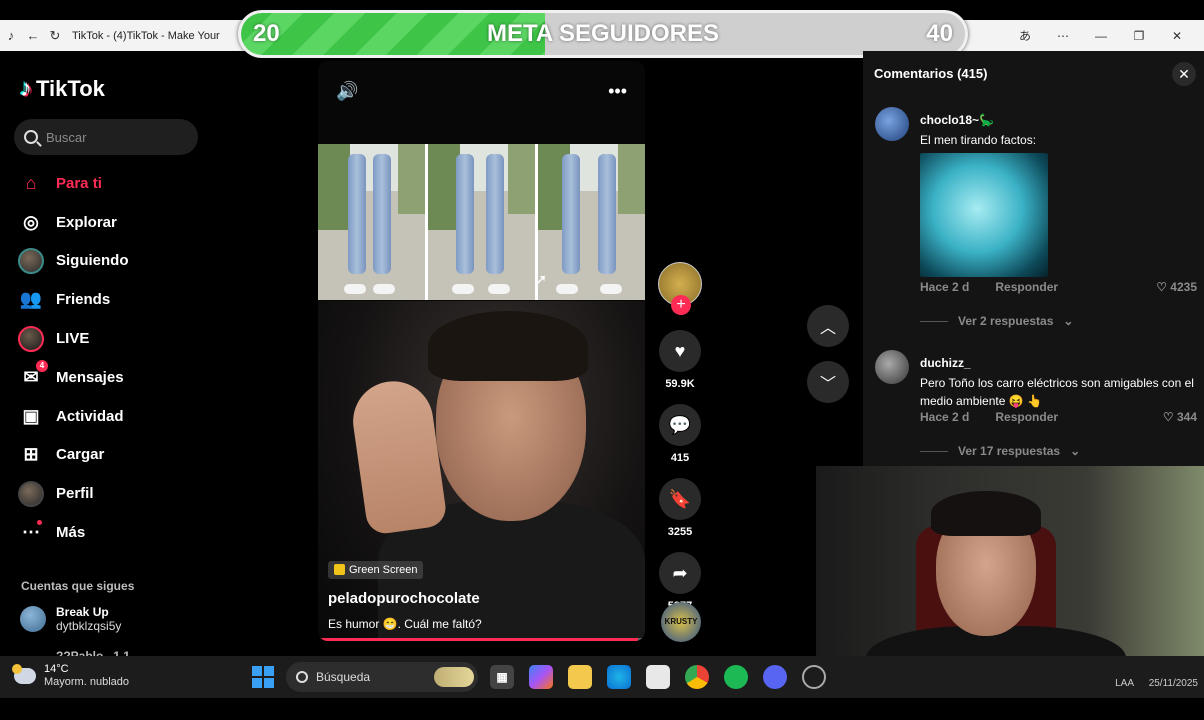  Describe the element at coordinates (1176, 287) in the screenshot. I see `comment-like: ♡ 4235` at that location.